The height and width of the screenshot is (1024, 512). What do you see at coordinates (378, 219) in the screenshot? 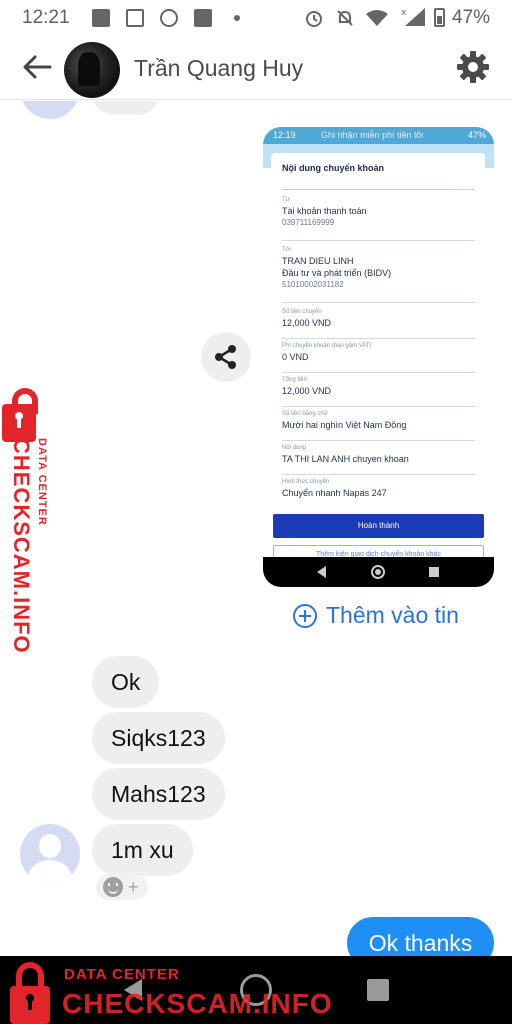
I see `field-from: Từ Tài khoản thanh toán 039711169999` at bounding box center [378, 219].